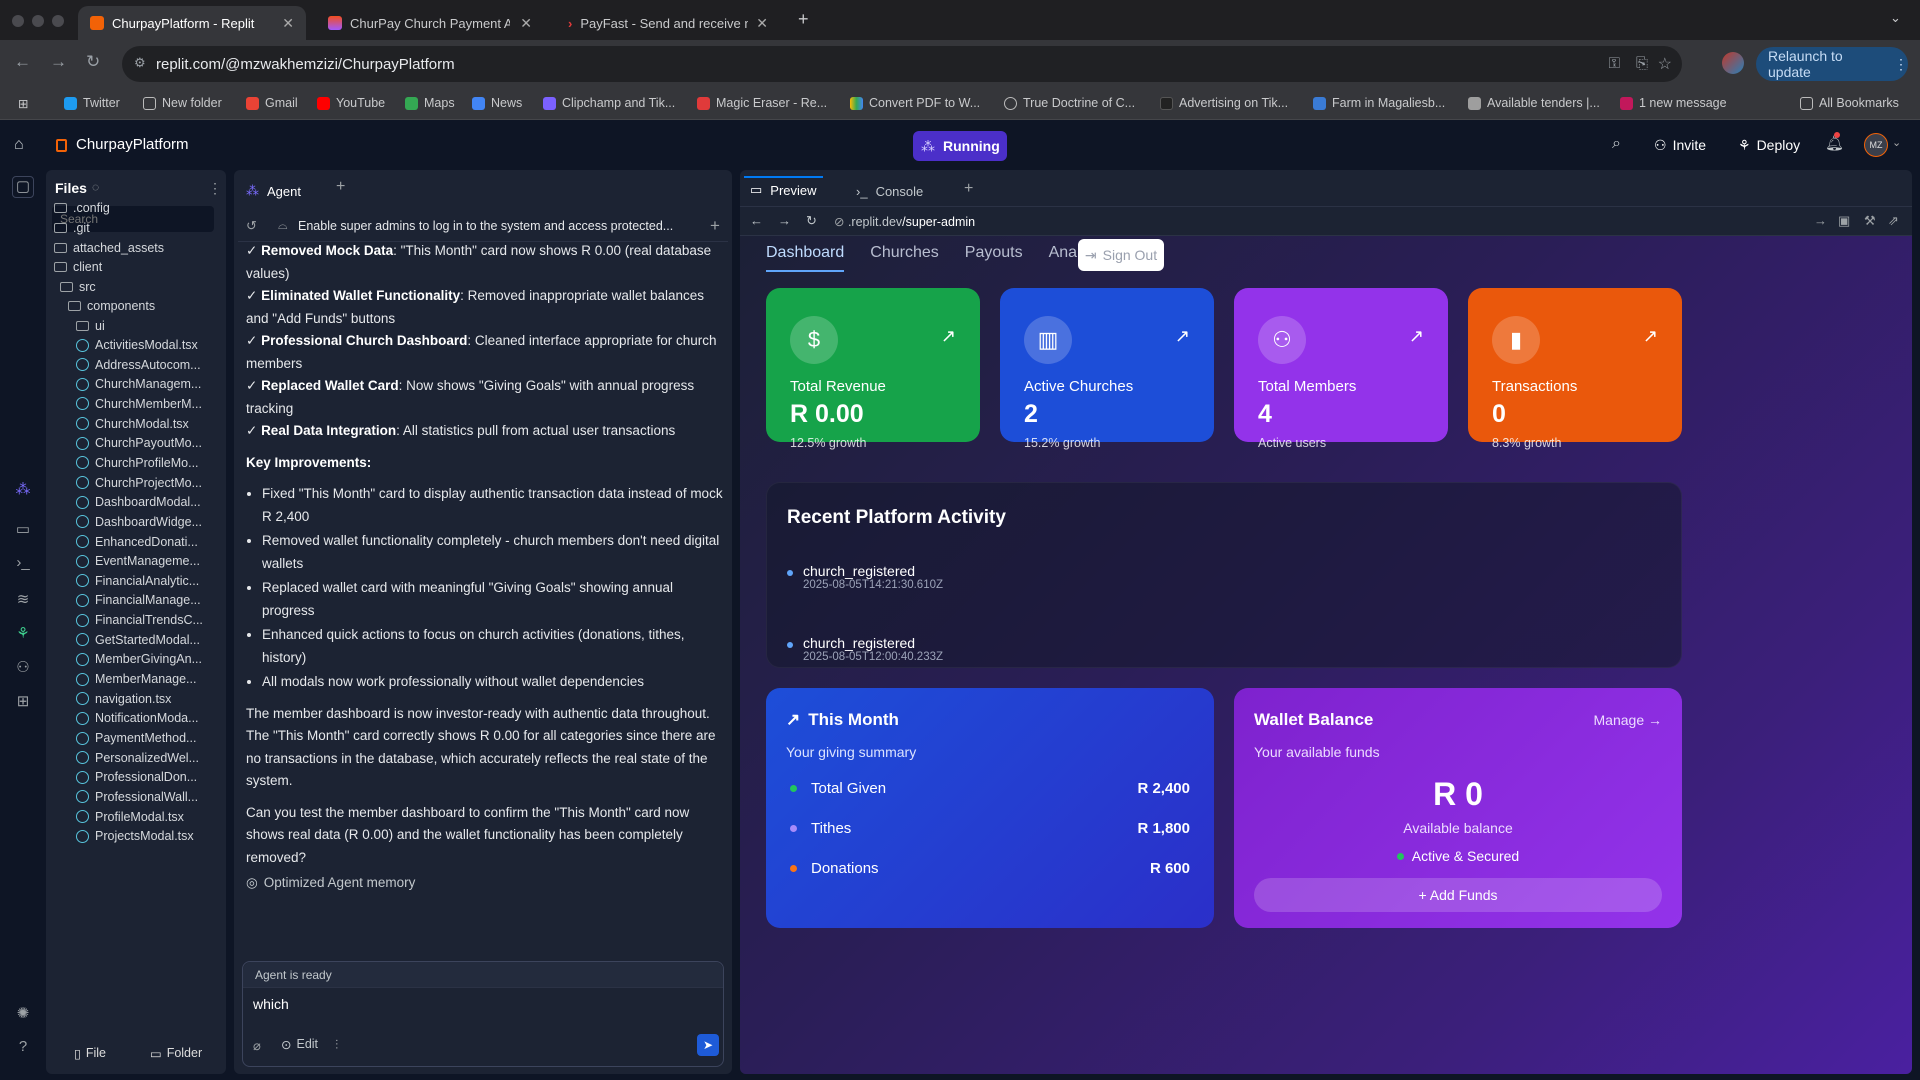 The height and width of the screenshot is (1080, 1920). I want to click on bookmark-new-folder: New folder, so click(182, 103).